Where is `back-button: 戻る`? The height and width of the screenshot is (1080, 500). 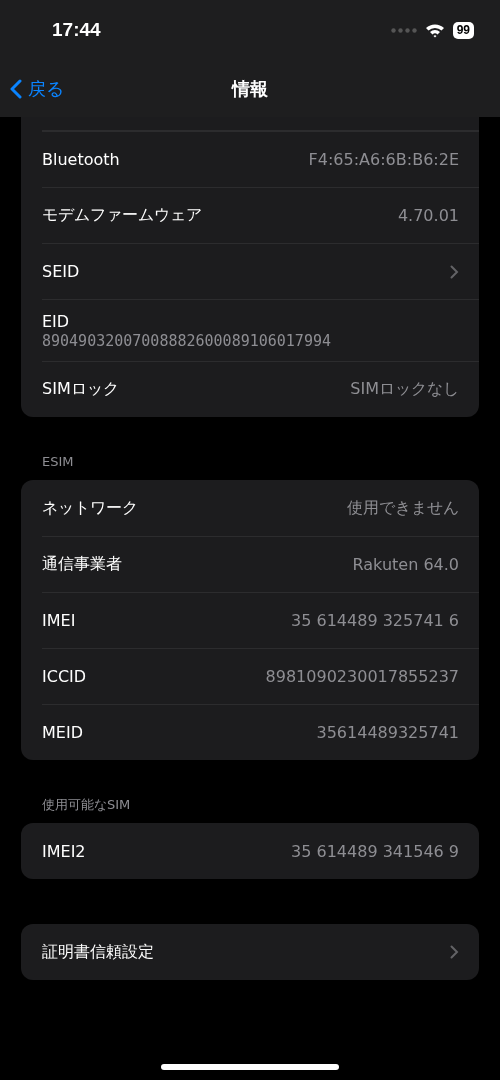 back-button: 戻る is located at coordinates (37, 88).